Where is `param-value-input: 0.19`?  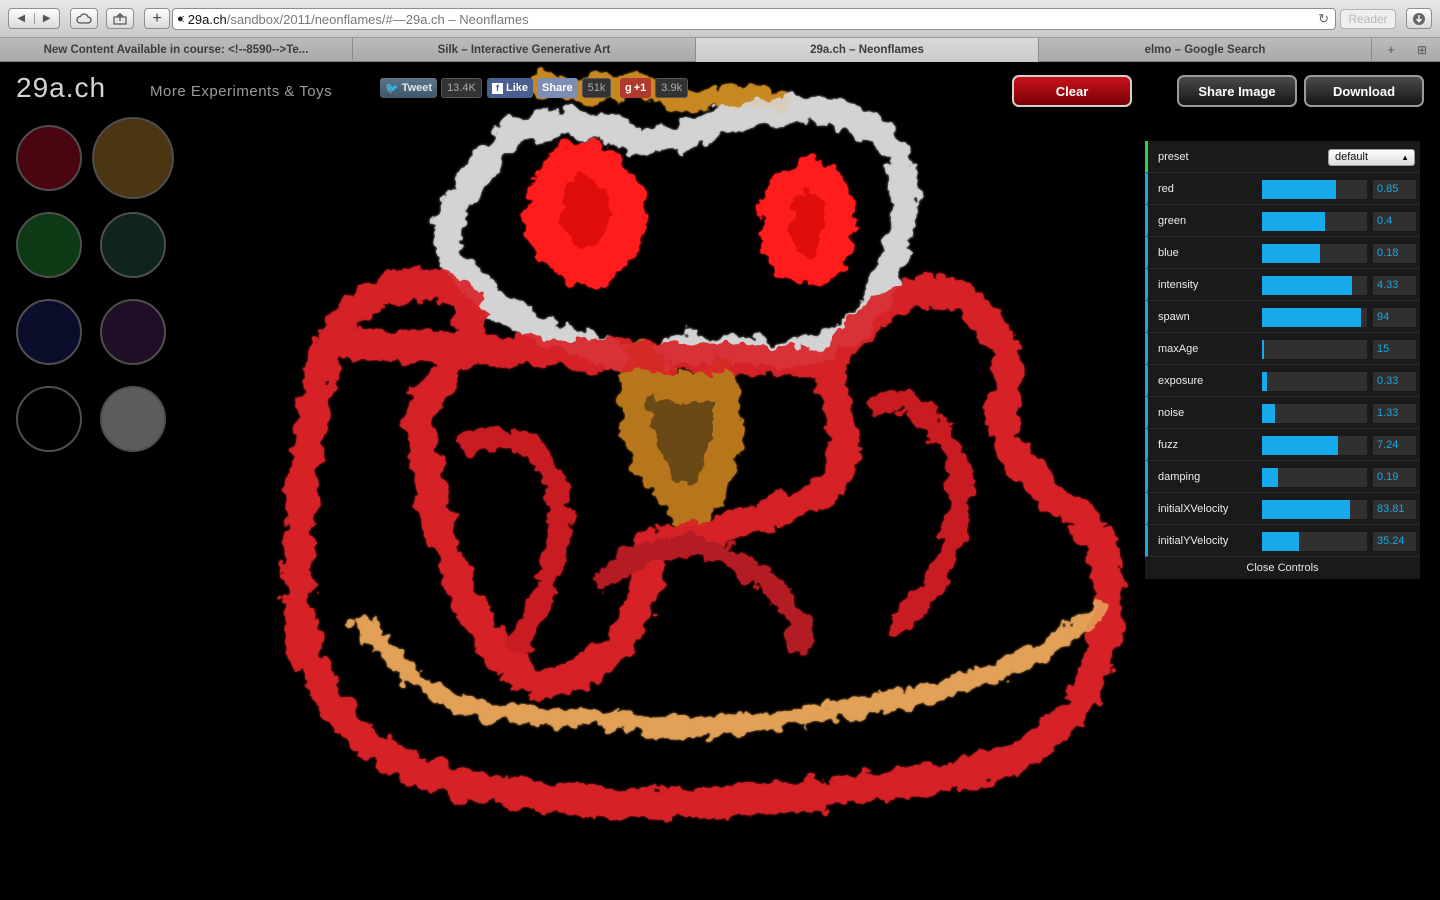 param-value-input: 0.19 is located at coordinates (1394, 477).